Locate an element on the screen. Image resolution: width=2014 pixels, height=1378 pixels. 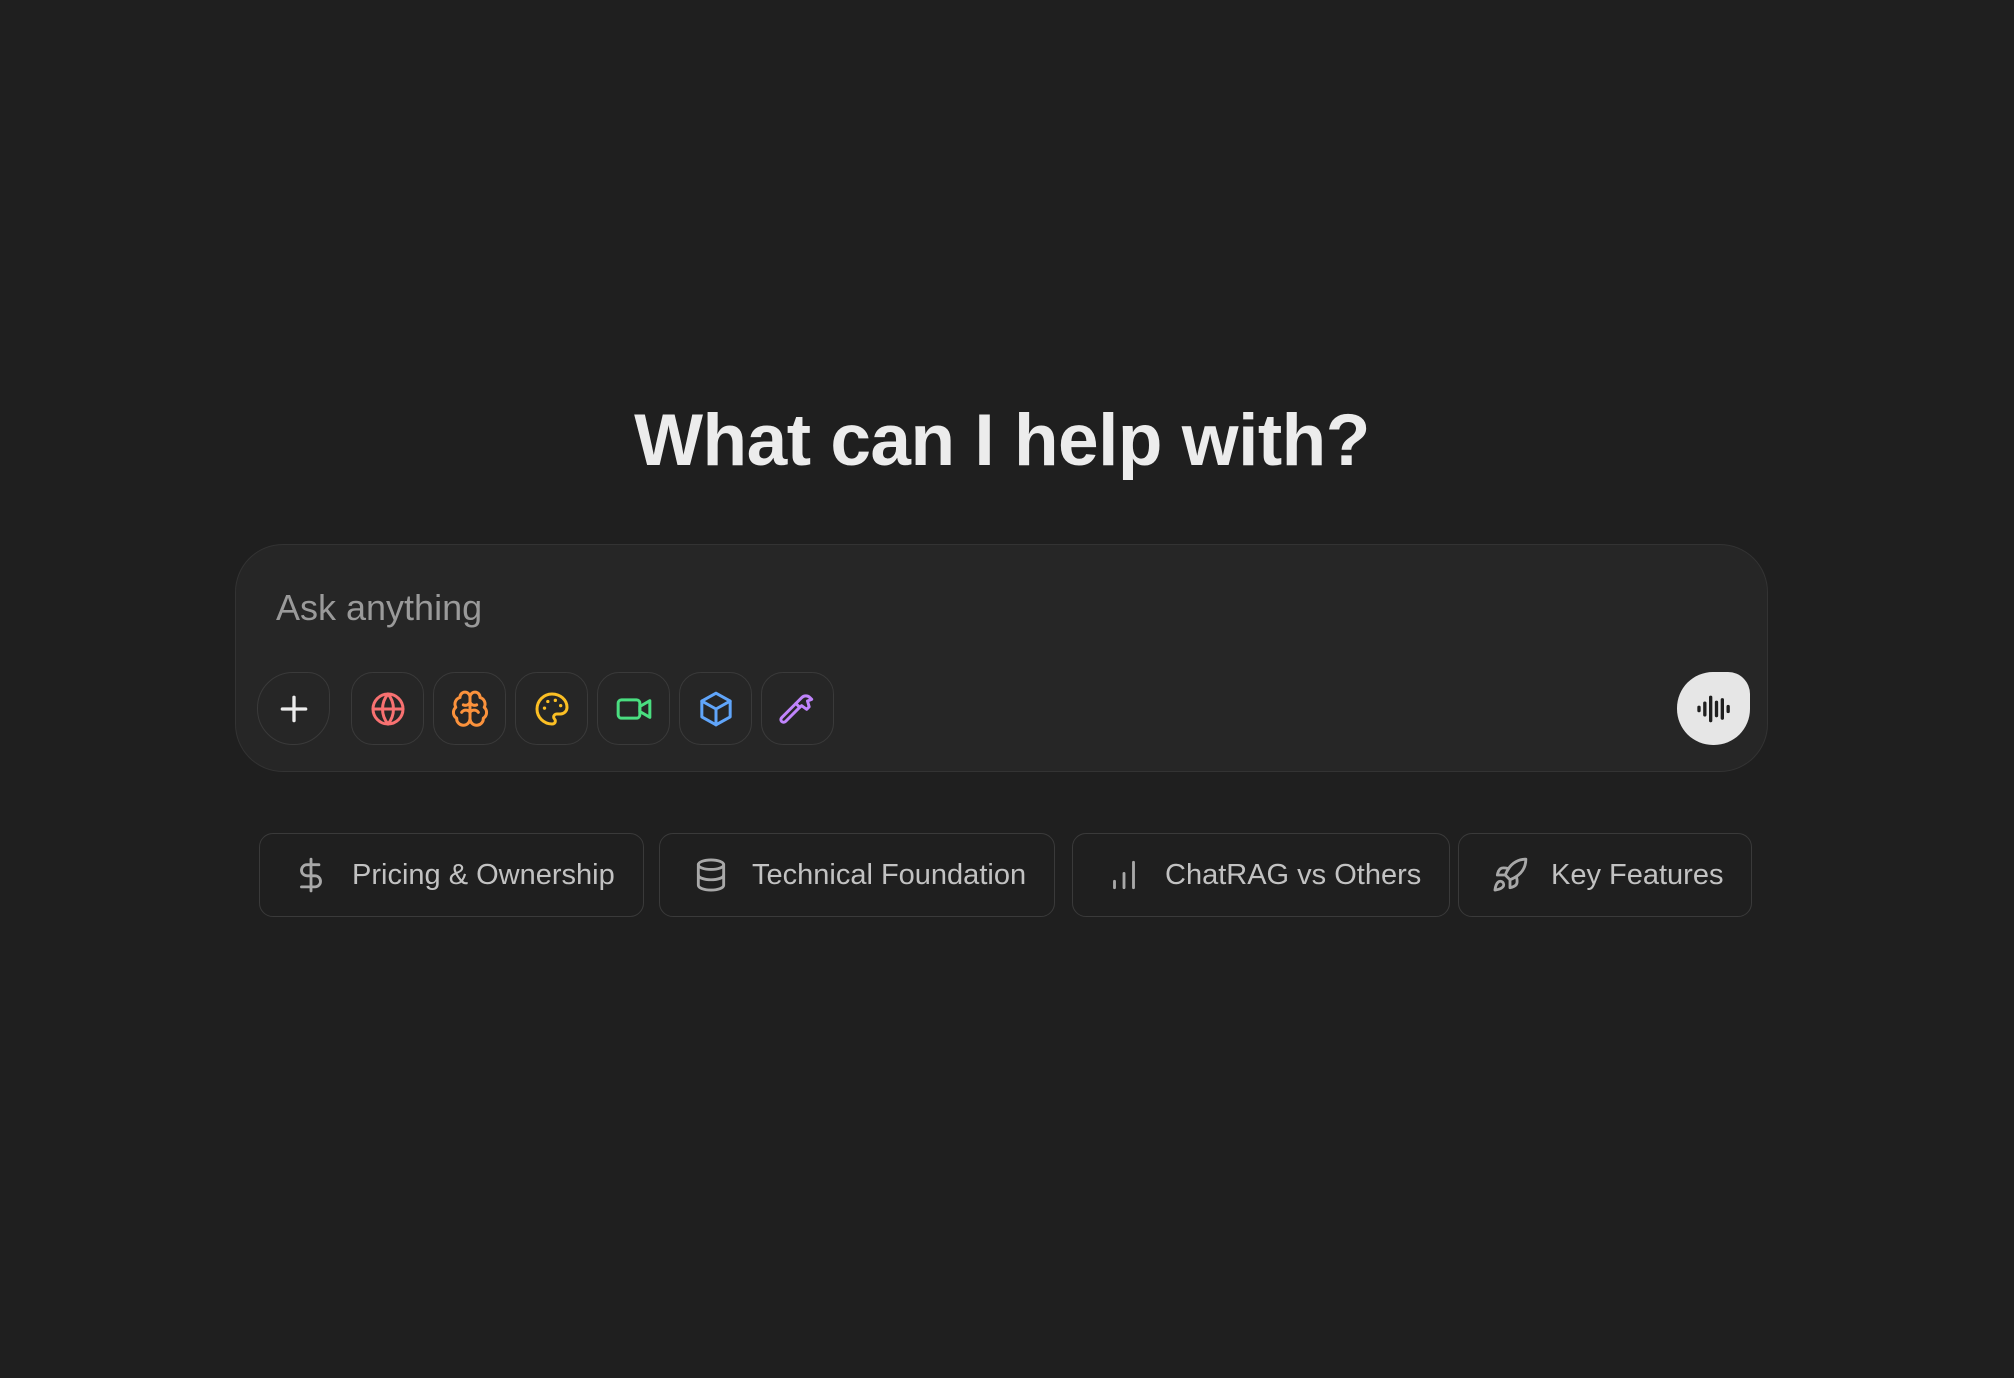
video-generation-button is located at coordinates (633, 708).